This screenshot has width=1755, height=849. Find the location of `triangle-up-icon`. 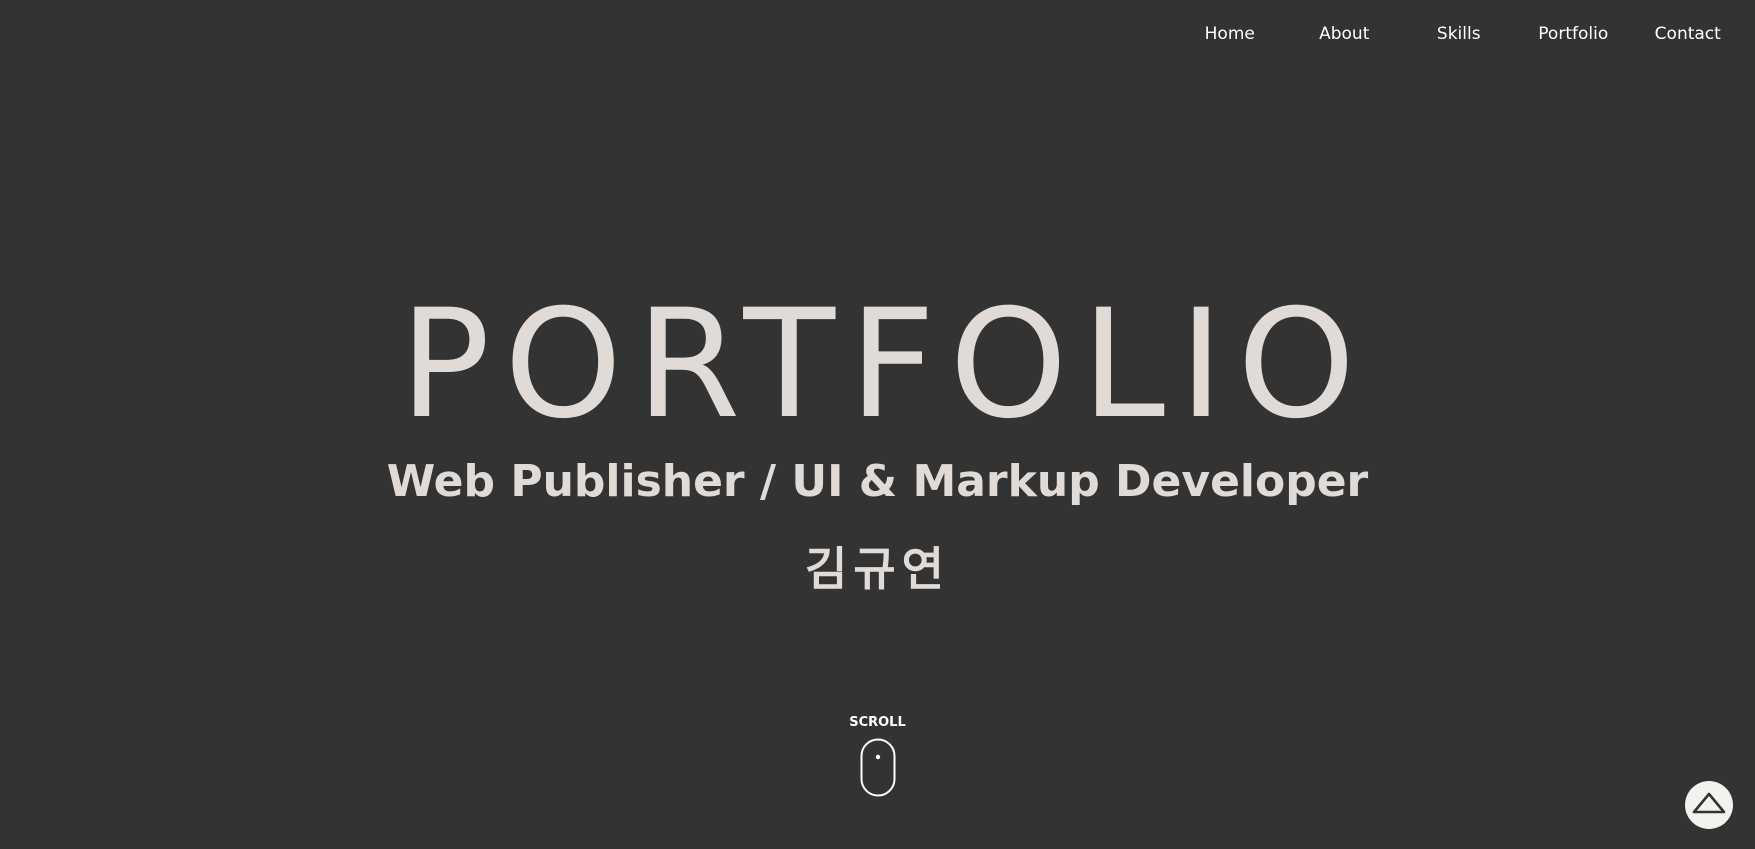

triangle-up-icon is located at coordinates (1709, 805).